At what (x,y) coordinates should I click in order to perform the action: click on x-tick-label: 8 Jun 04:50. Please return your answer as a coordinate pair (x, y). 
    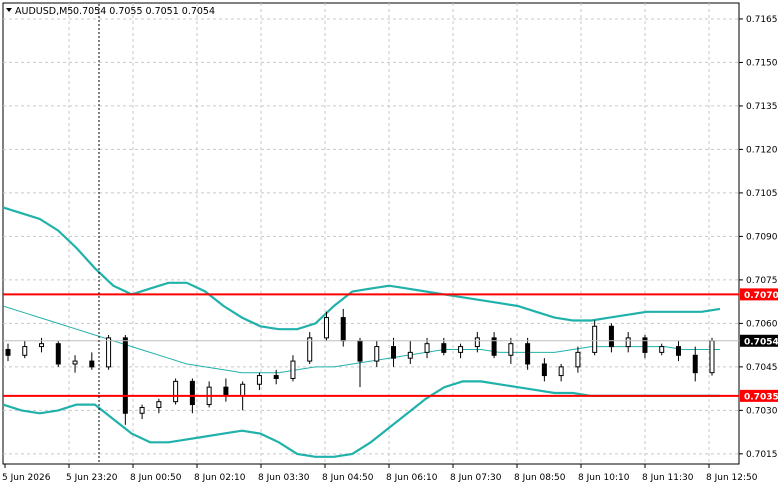
    Looking at the image, I should click on (348, 478).